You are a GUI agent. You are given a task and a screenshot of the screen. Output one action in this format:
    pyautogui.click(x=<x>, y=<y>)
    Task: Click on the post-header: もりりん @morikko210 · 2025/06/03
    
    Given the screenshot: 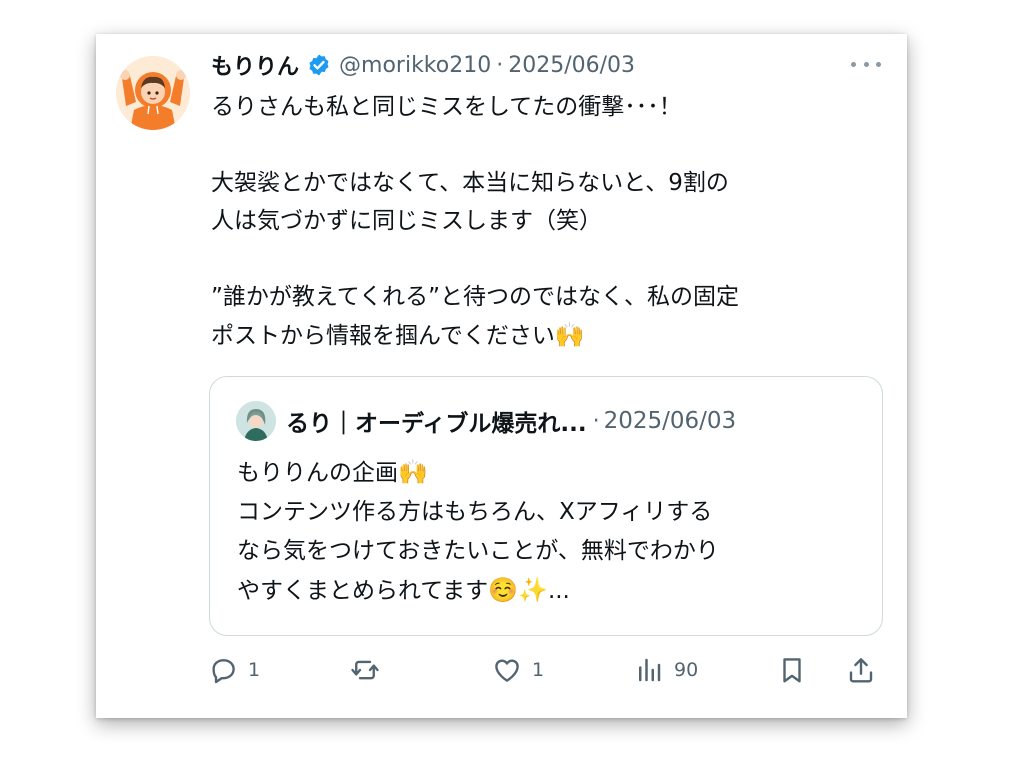 What is the action you would take?
    pyautogui.click(x=423, y=65)
    